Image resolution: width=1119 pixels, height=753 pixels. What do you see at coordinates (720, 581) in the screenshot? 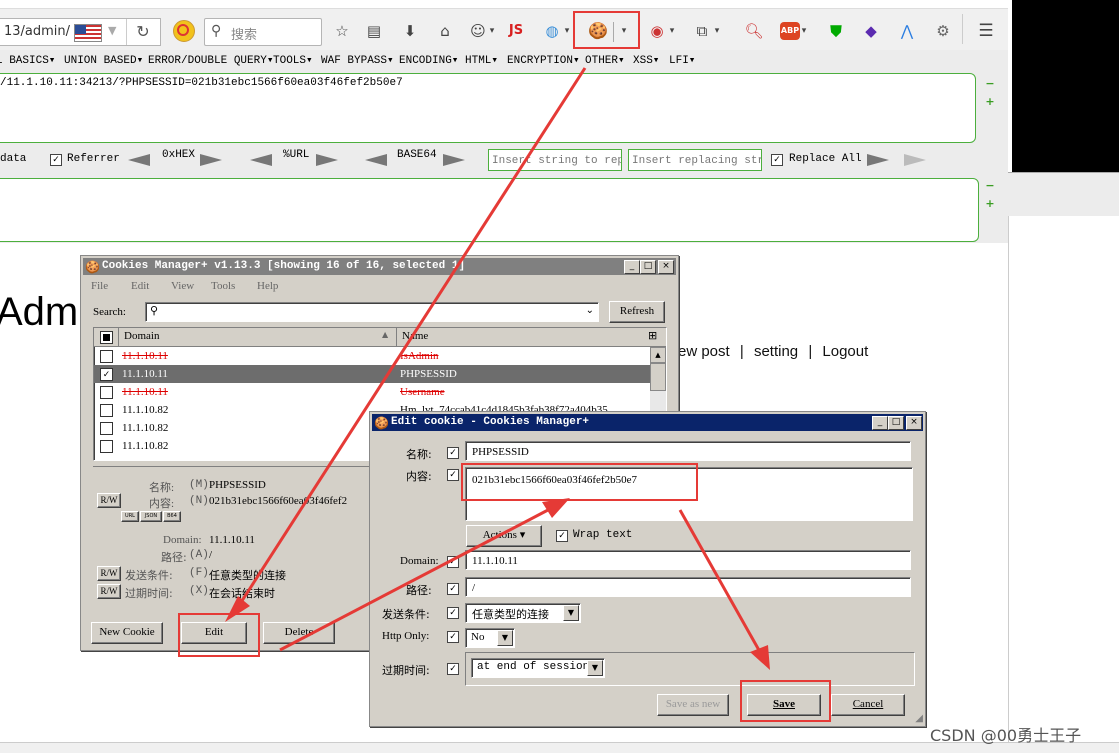
I see `arrow-content-to-save` at bounding box center [720, 581].